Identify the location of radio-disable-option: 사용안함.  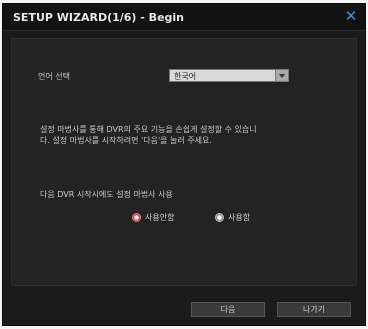
(153, 217).